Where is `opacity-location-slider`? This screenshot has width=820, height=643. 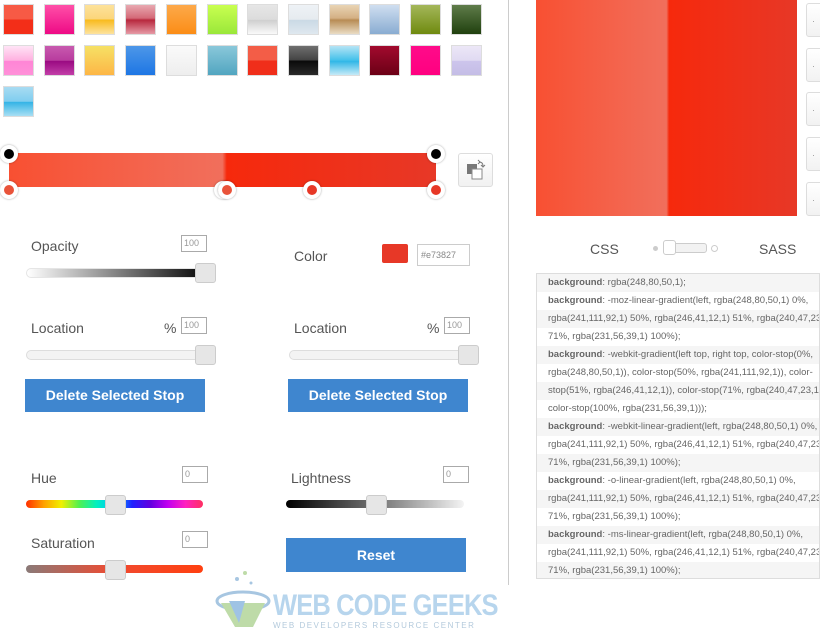 opacity-location-slider is located at coordinates (118, 355).